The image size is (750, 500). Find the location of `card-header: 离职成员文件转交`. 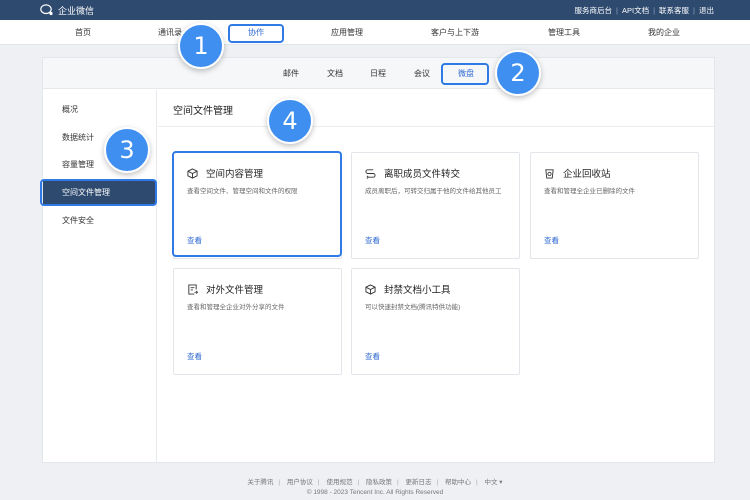

card-header: 离职成员文件转交 is located at coordinates (412, 173).